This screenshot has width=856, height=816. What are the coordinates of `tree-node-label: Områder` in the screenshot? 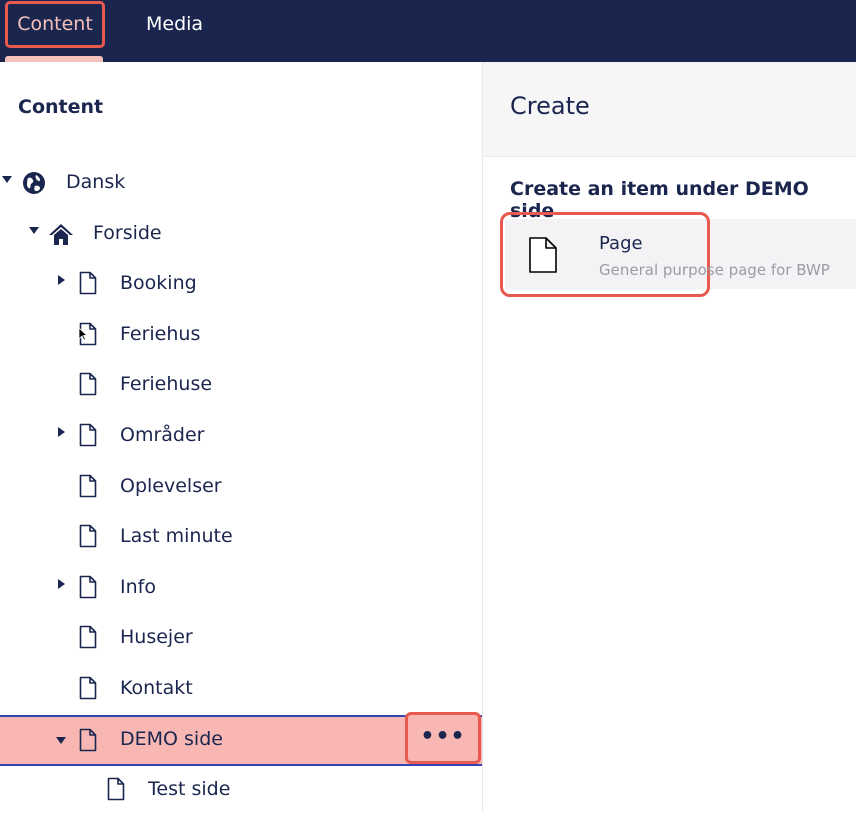 It's located at (162, 435).